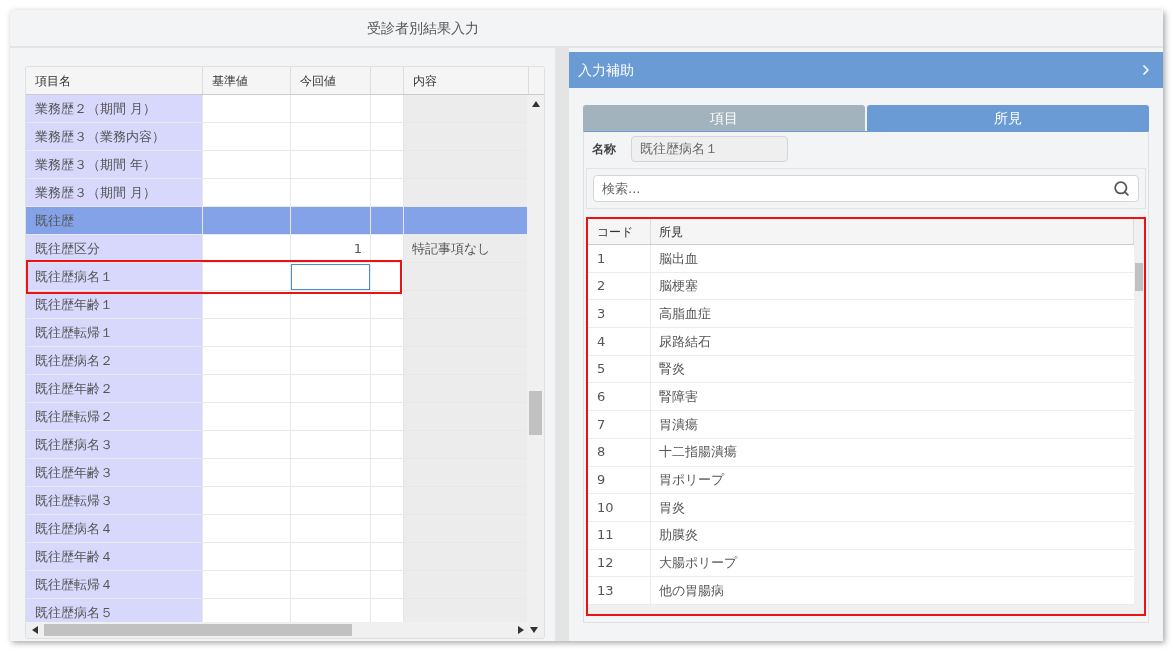 The image size is (1173, 654). What do you see at coordinates (114, 249) in the screenshot?
I see `item-name-cell: 既往歴区分` at bounding box center [114, 249].